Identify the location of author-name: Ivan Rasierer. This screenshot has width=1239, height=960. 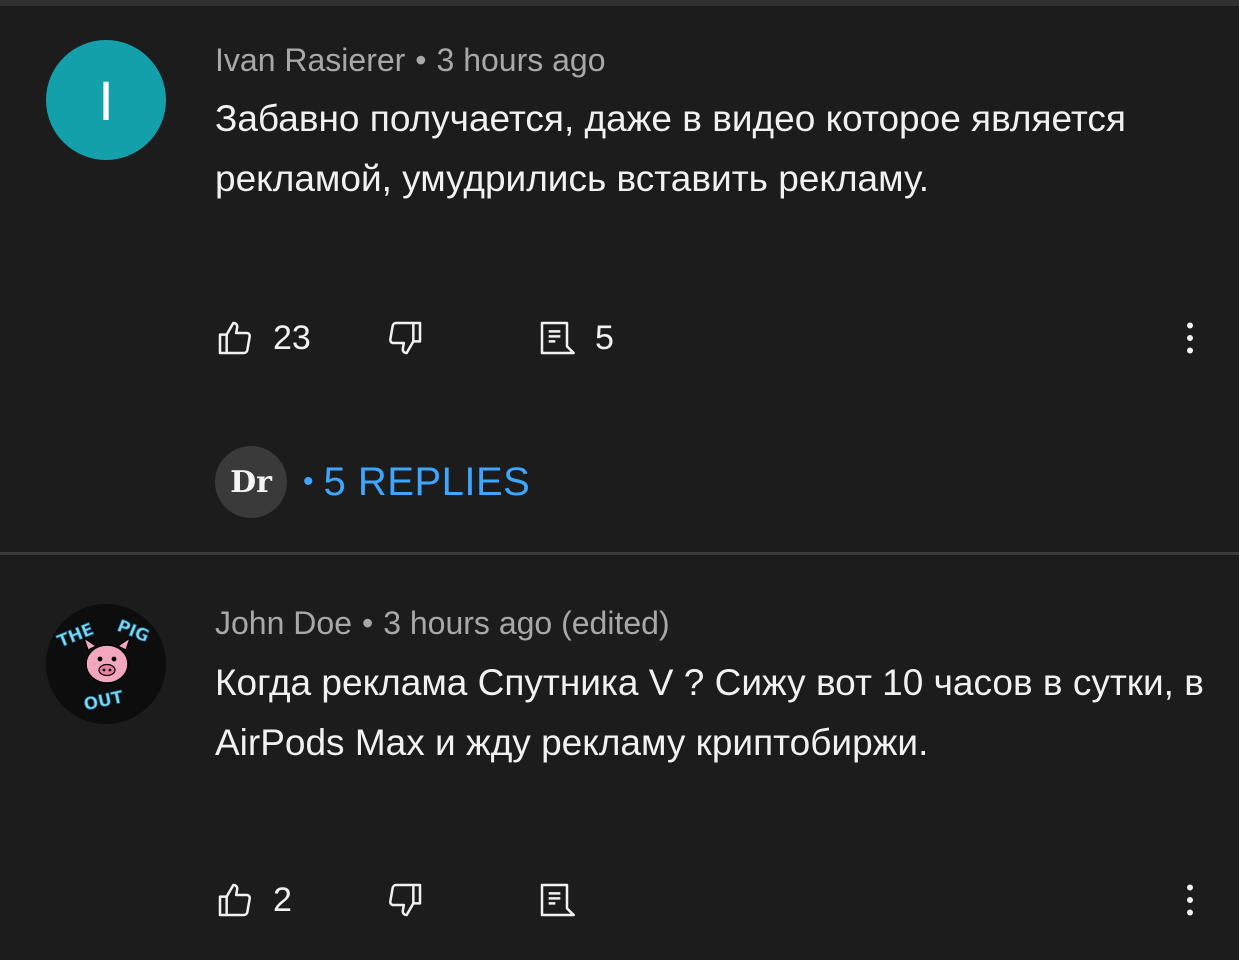
(310, 60).